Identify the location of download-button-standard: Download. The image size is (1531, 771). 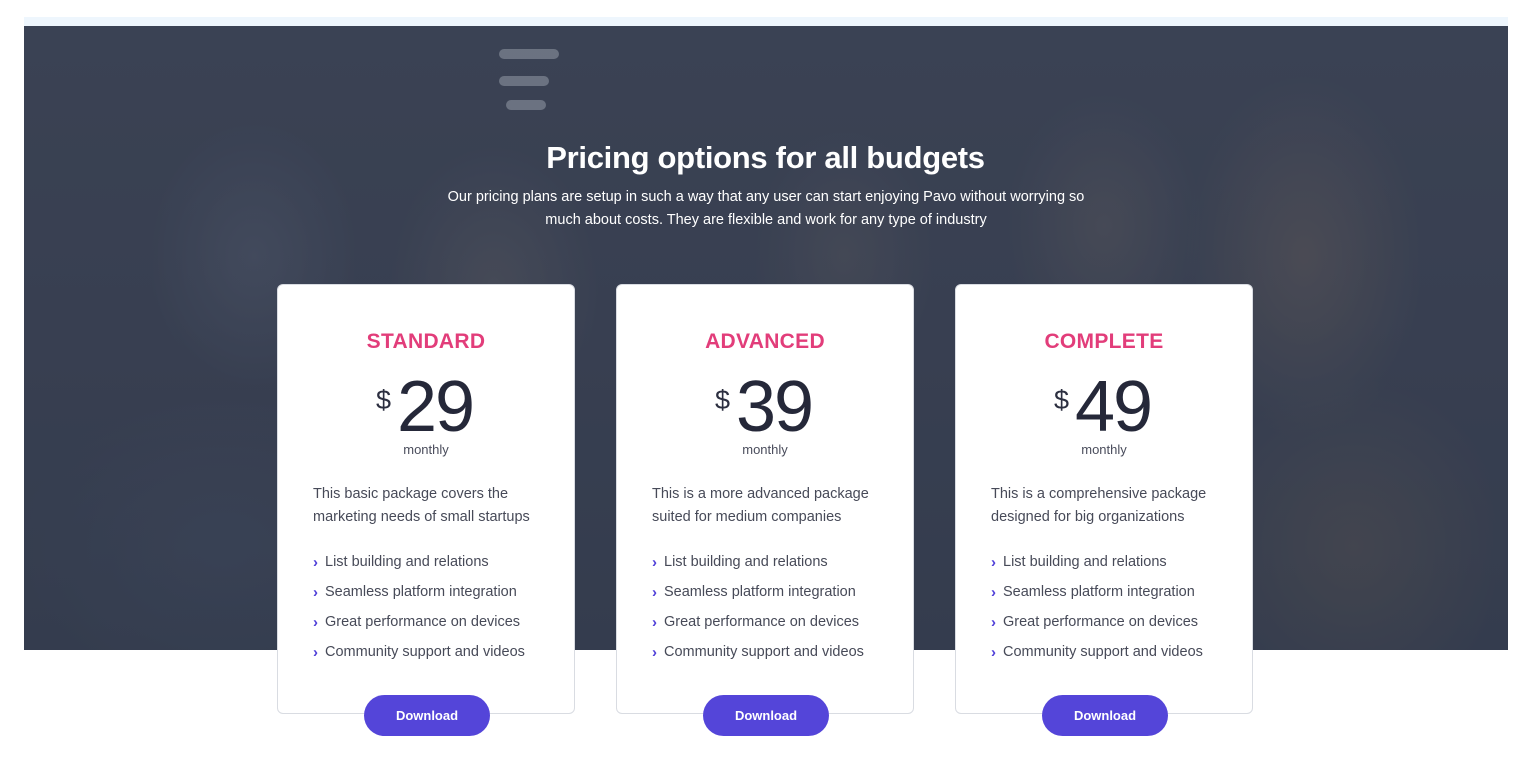
(427, 715).